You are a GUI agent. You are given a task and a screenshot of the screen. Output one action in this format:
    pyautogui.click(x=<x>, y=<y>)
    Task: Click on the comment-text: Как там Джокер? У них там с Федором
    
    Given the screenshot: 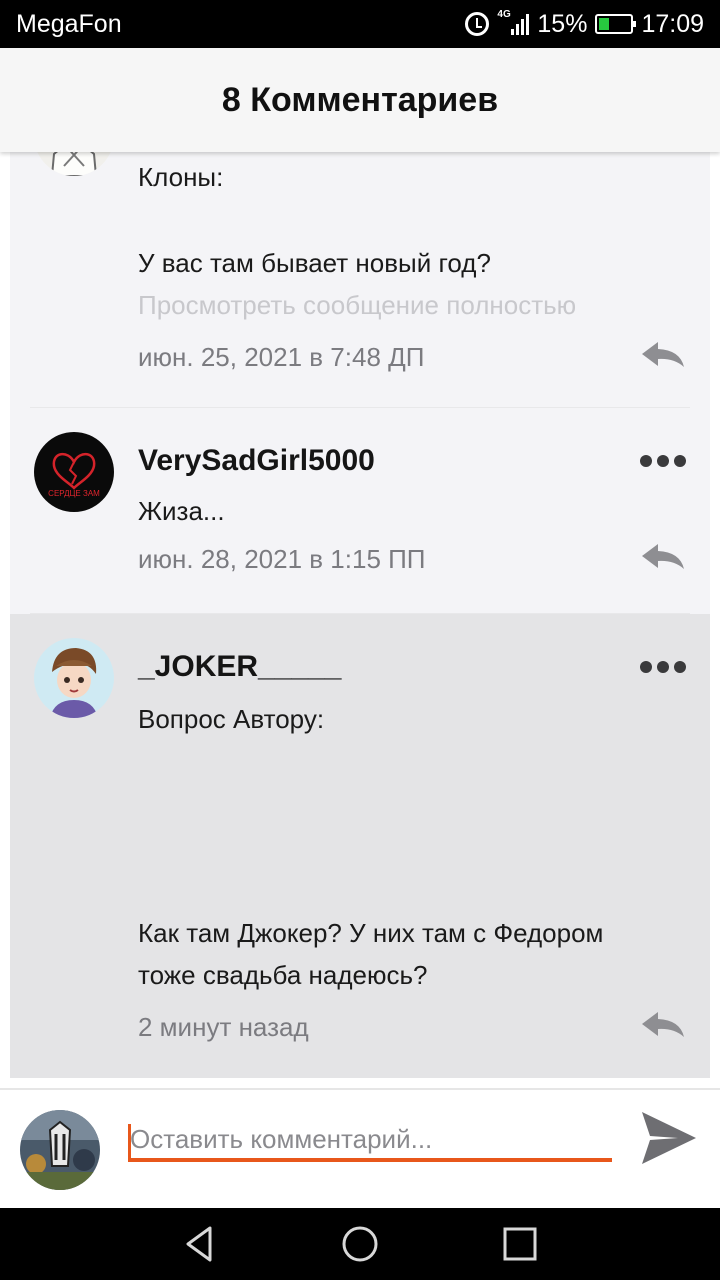 What is the action you would take?
    pyautogui.click(x=371, y=933)
    